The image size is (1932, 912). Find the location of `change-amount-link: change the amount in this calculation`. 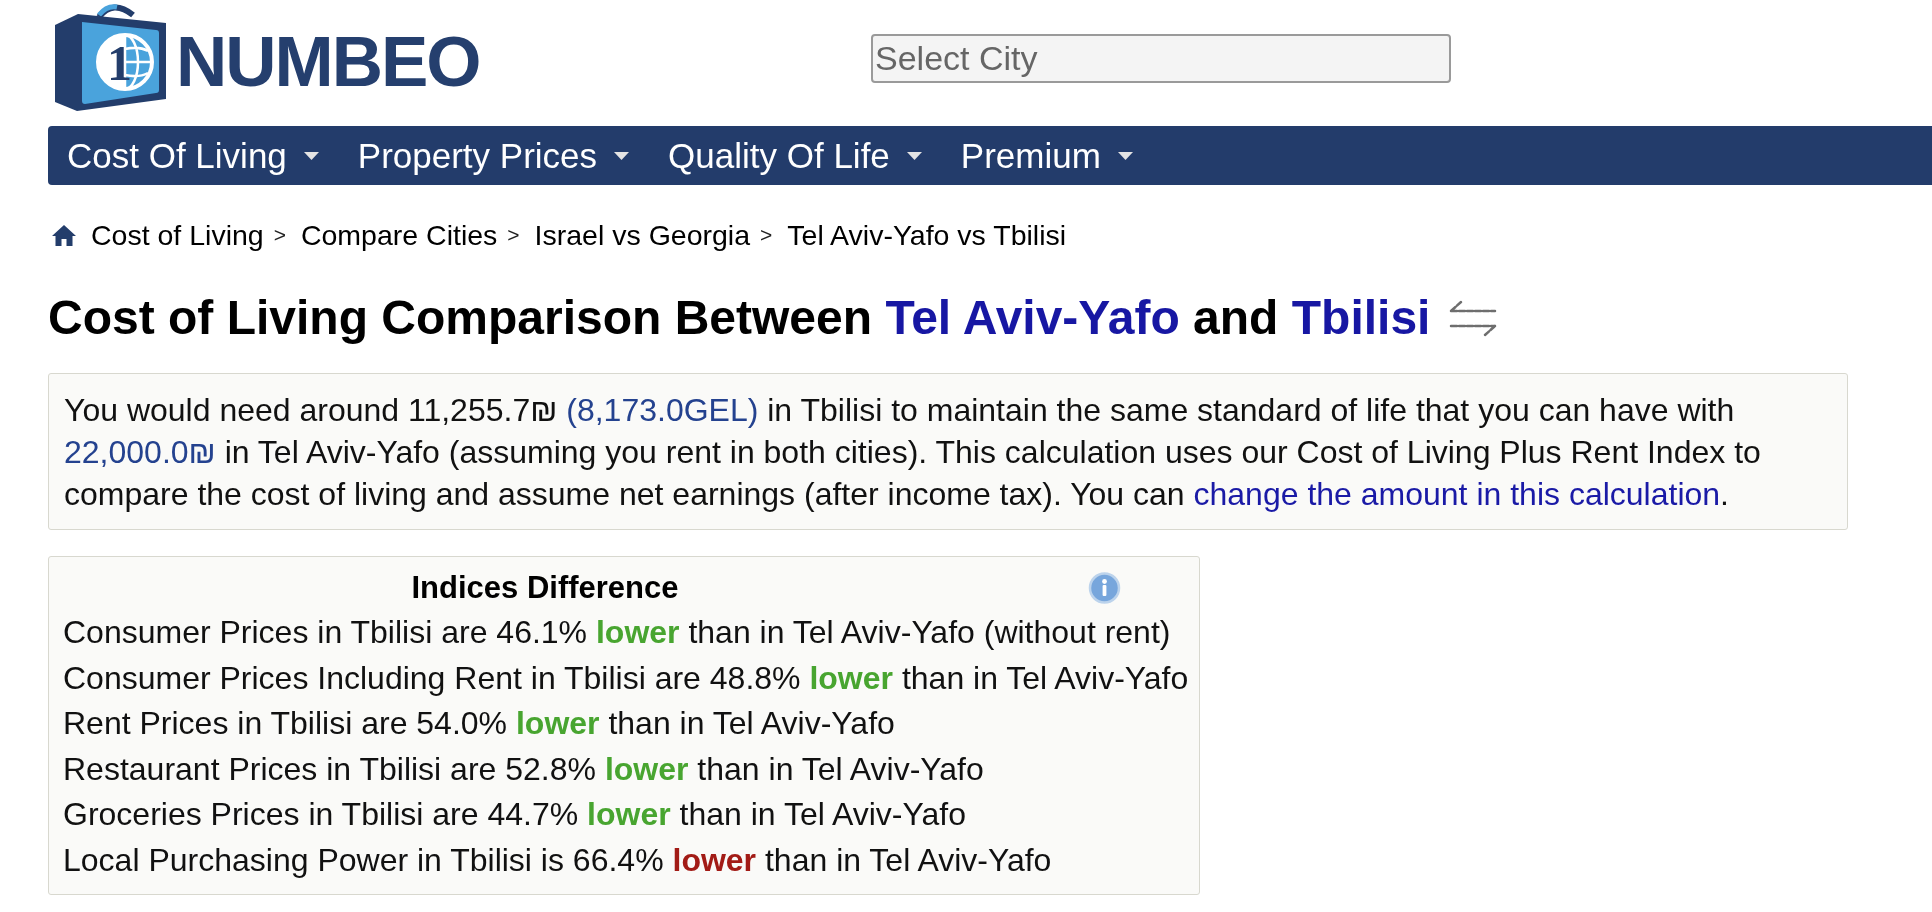

change-amount-link: change the amount in this calculation is located at coordinates (1457, 494).